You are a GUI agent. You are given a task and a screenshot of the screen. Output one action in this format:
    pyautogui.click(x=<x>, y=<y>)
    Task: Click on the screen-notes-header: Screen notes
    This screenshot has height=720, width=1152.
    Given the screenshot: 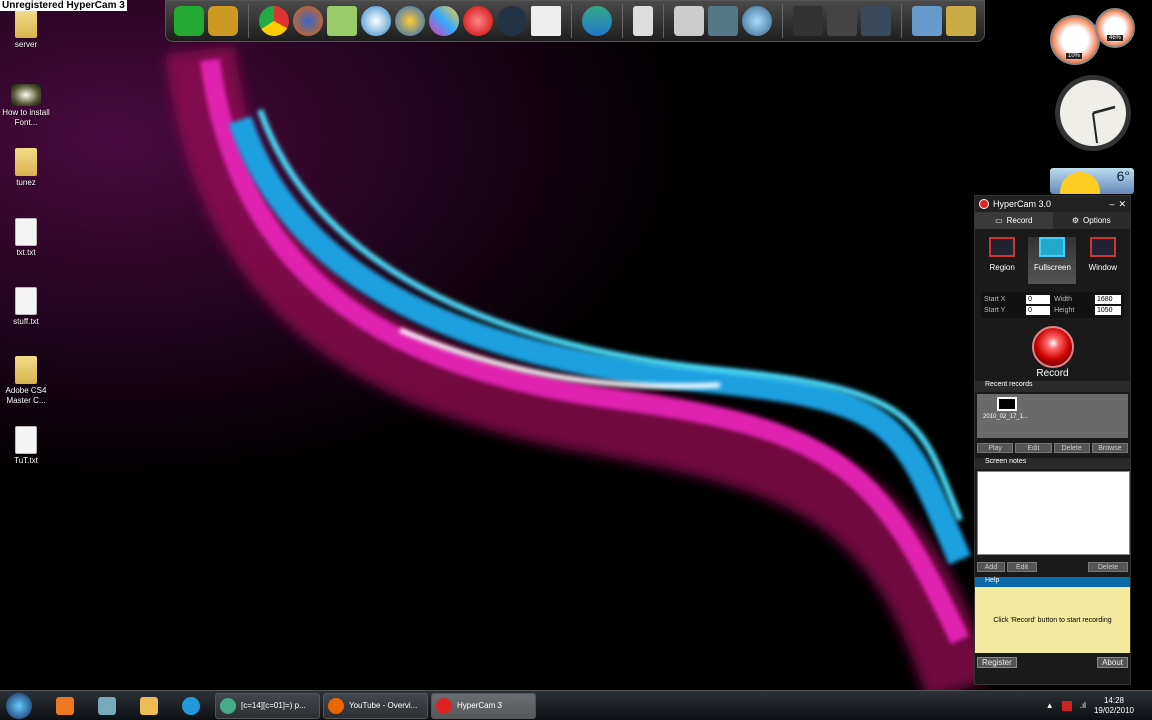 What is the action you would take?
    pyautogui.click(x=1052, y=463)
    